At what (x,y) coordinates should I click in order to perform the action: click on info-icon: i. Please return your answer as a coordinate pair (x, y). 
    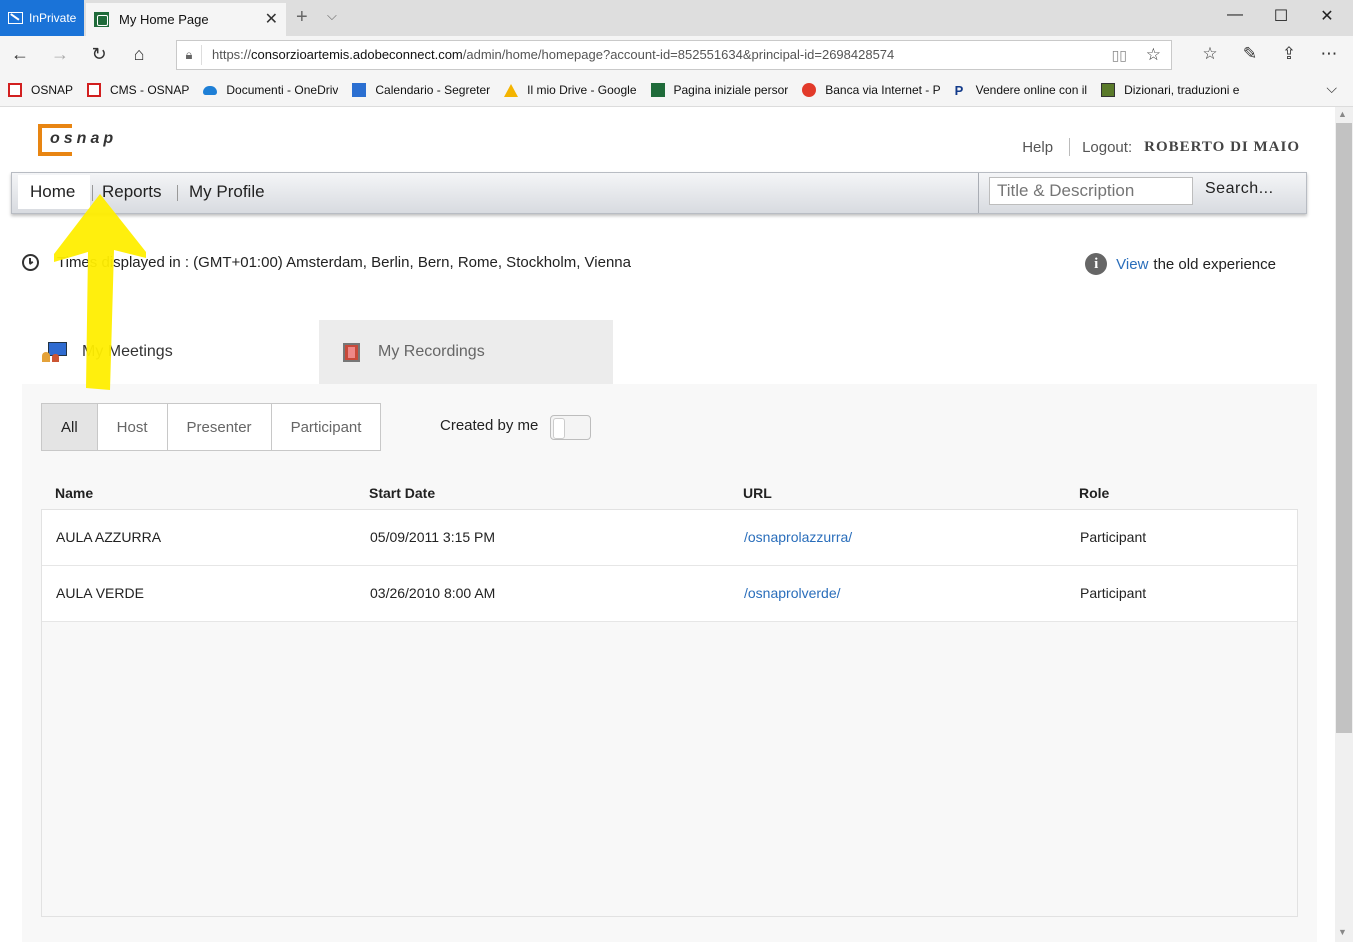
    Looking at the image, I should click on (1096, 264).